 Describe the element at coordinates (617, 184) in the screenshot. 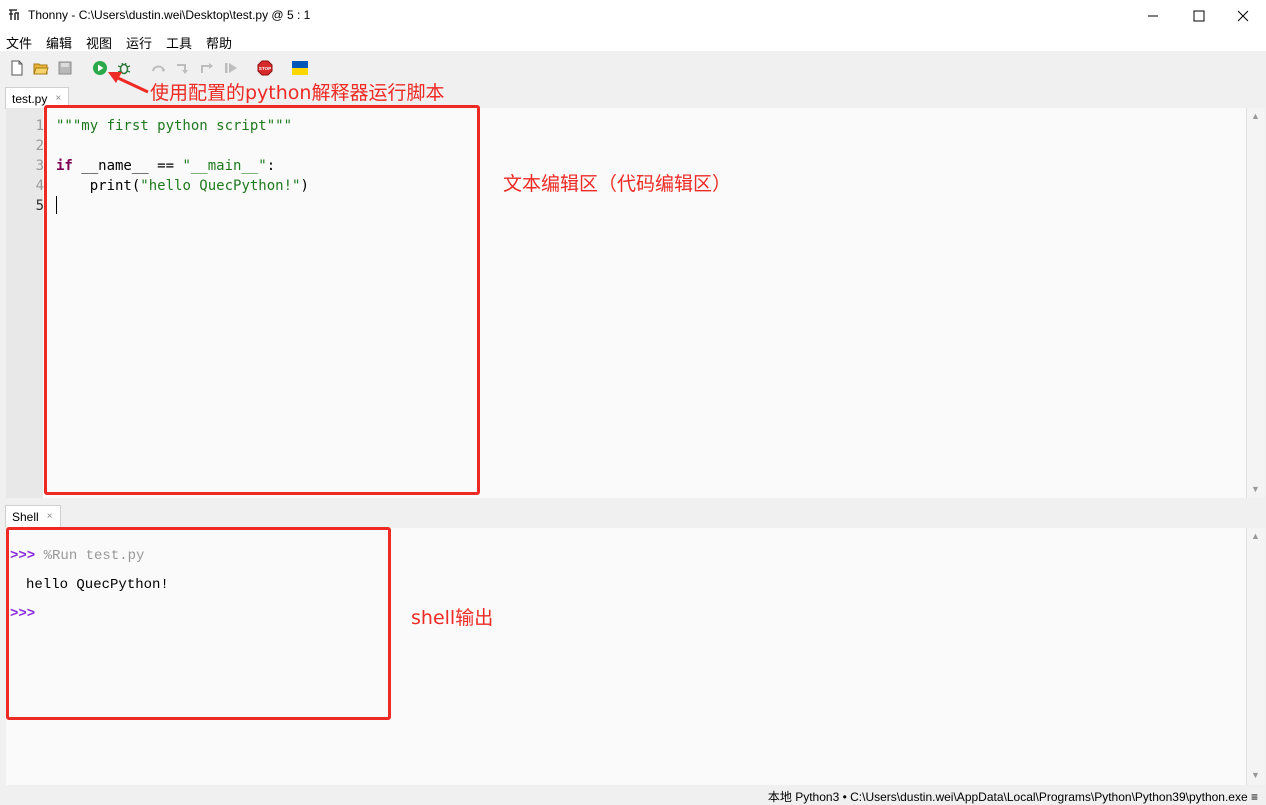

I see `editor-area-annotation: 文本编辑区（代码编辑区）` at that location.